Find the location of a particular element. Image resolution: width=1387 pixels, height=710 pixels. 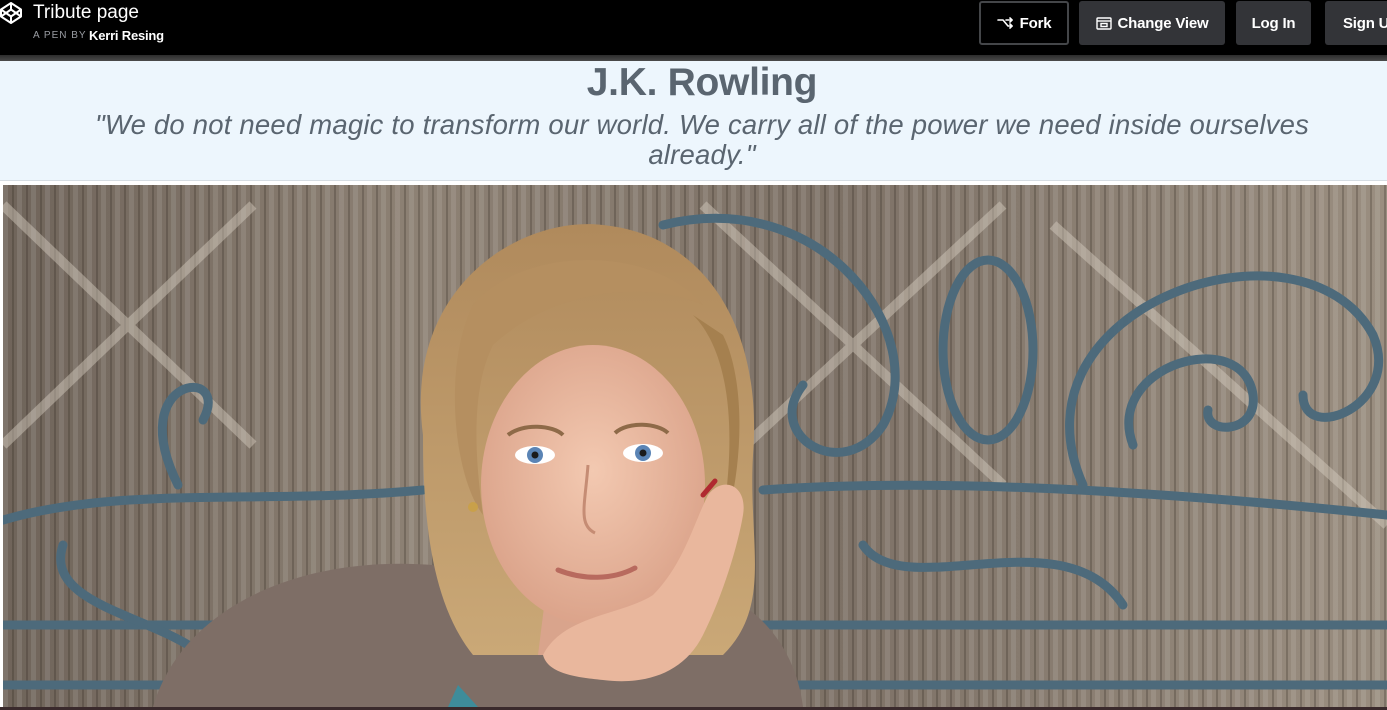

fork-button: Fork is located at coordinates (1024, 23).